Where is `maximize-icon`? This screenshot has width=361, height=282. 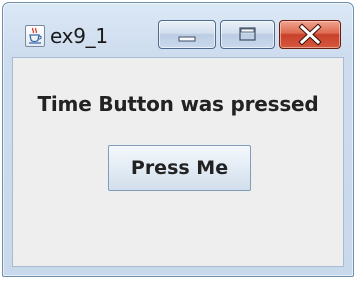
maximize-icon is located at coordinates (247, 34).